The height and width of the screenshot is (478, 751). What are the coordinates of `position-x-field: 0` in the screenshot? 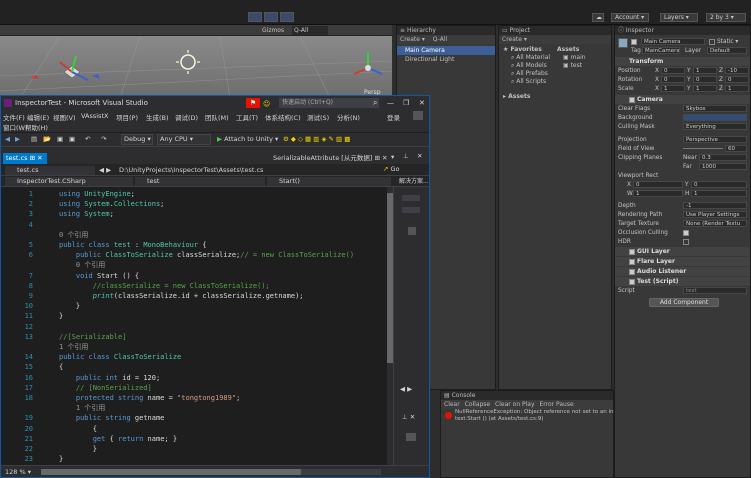 It's located at (673, 70).